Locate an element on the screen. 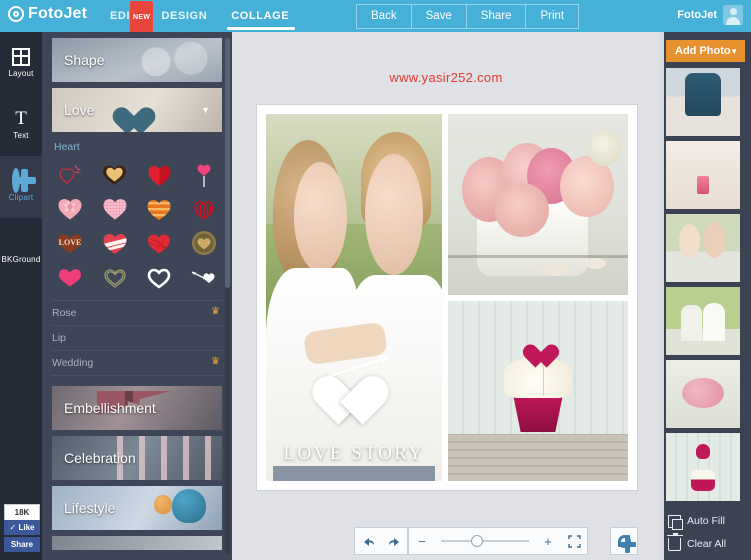 This screenshot has height=560, width=751. undo-button is located at coordinates (368, 541).